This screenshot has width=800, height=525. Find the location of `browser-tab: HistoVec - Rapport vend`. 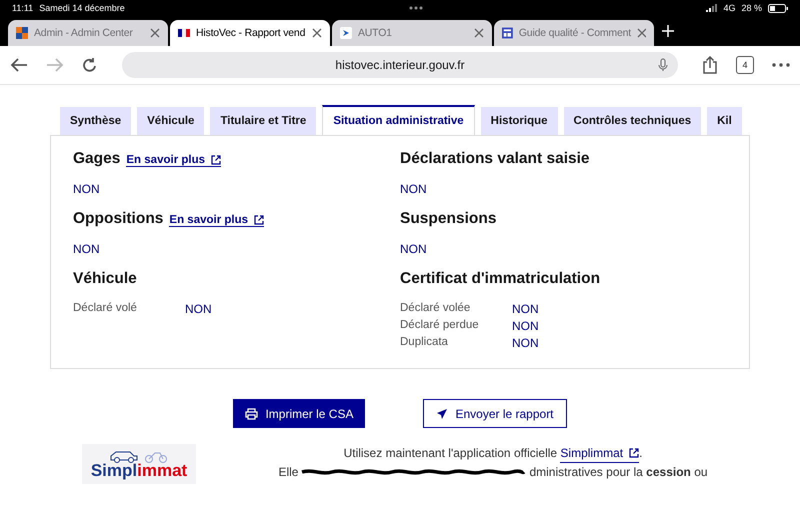

browser-tab: HistoVec - Rapport vend is located at coordinates (250, 33).